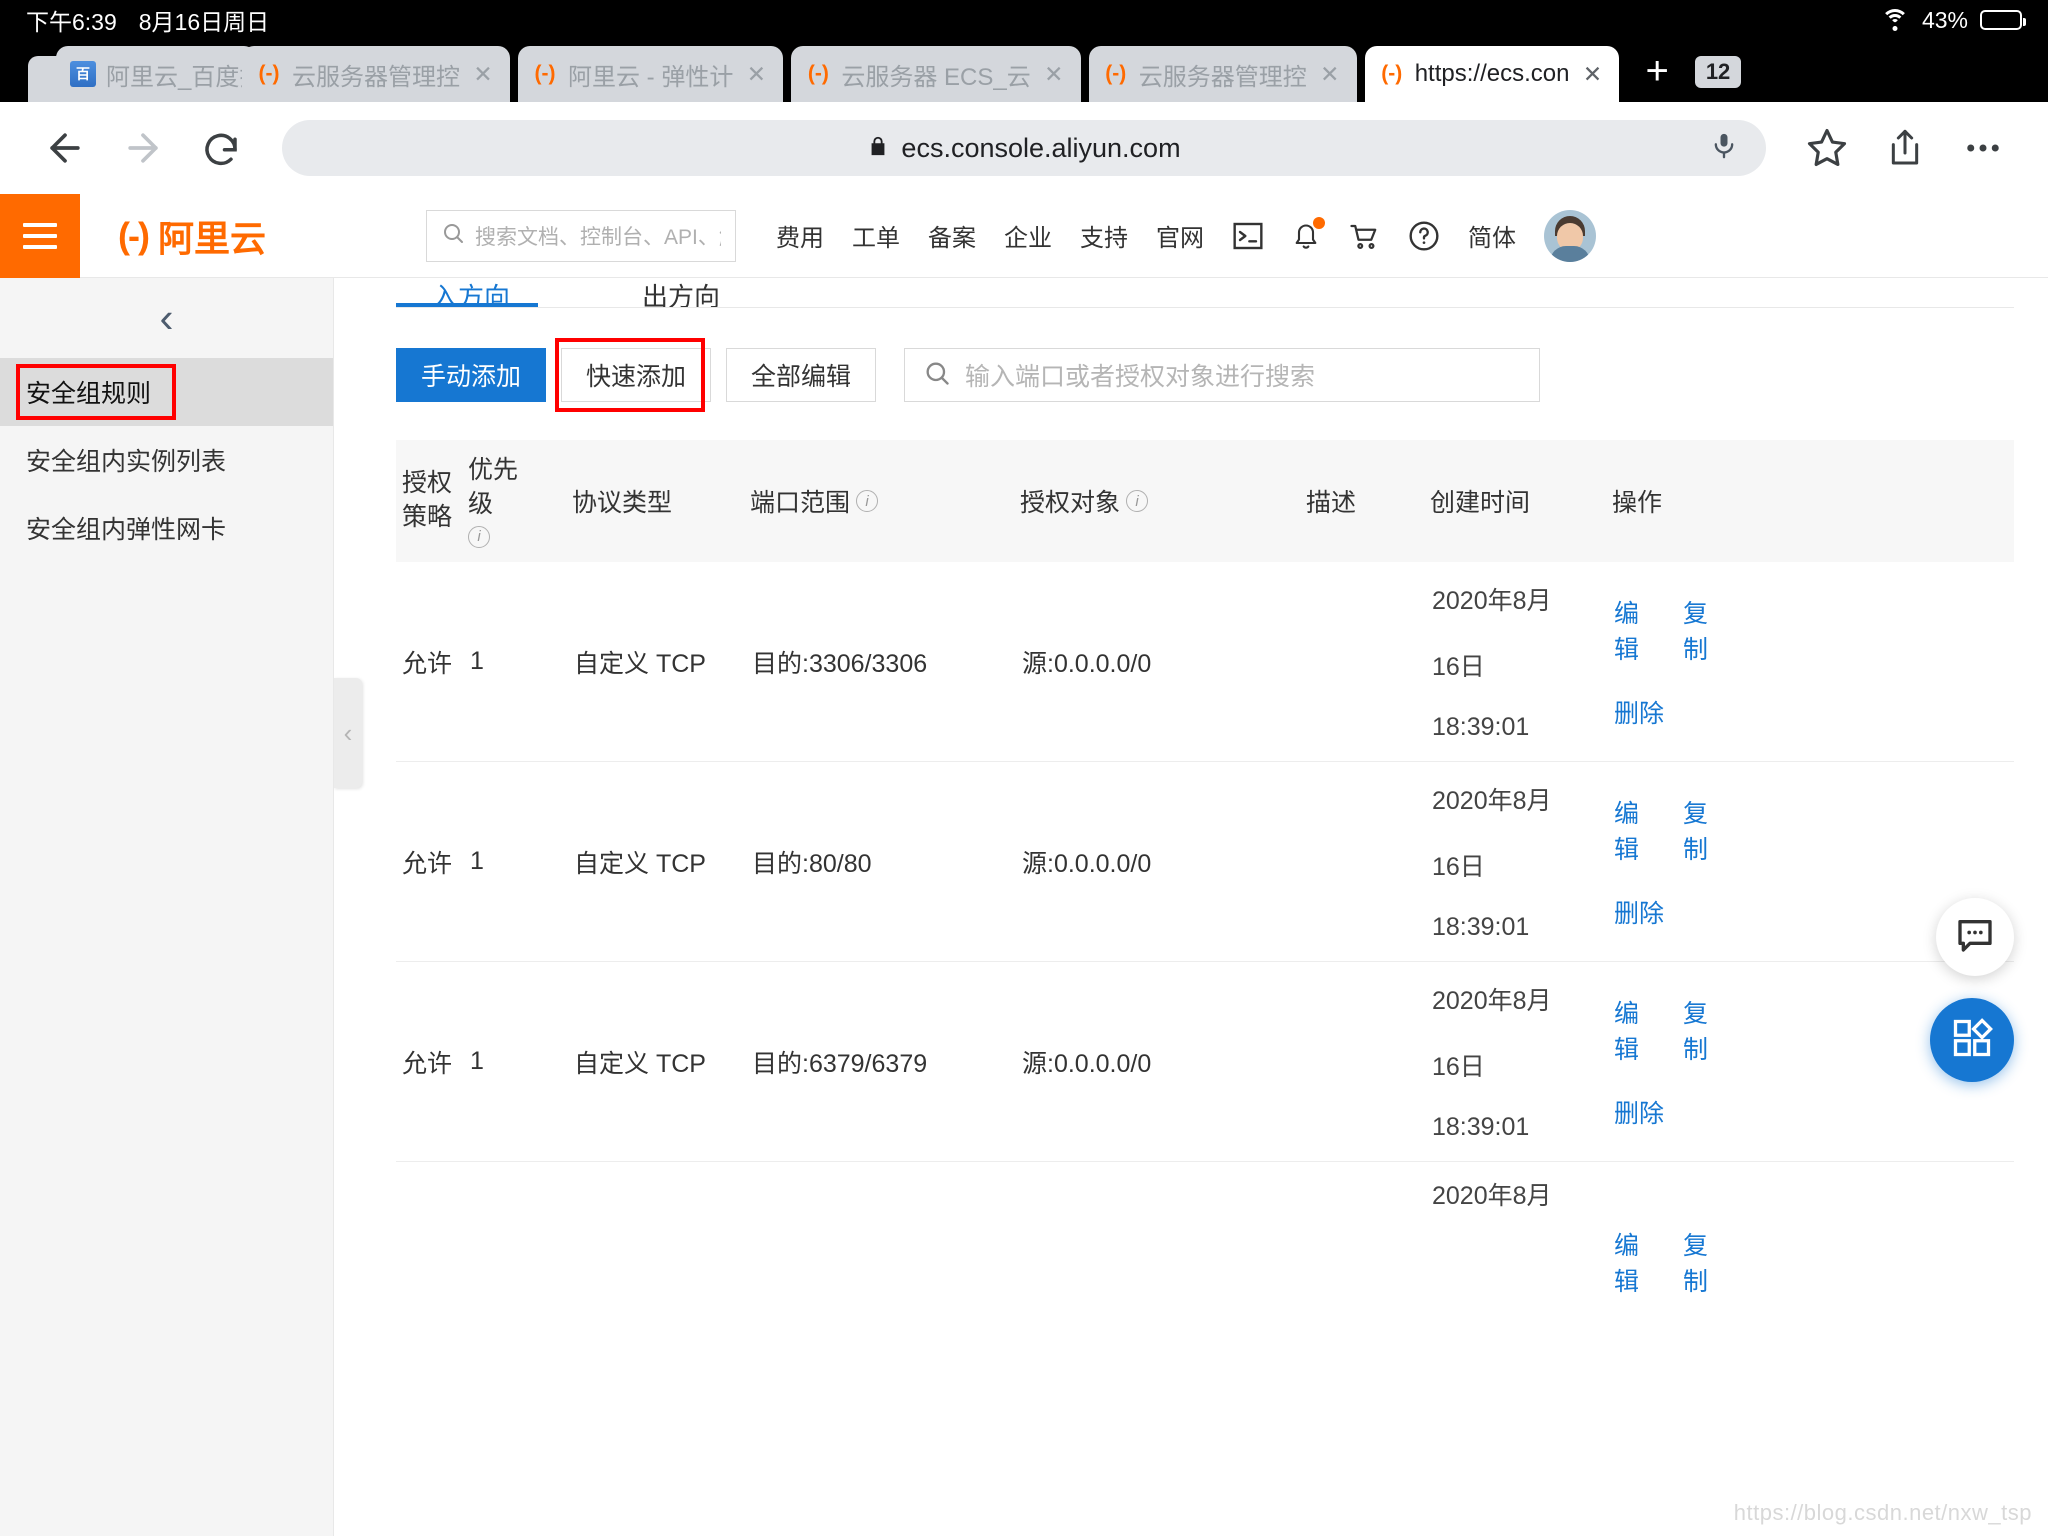  What do you see at coordinates (65, 148) in the screenshot?
I see `back-arrow-icon` at bounding box center [65, 148].